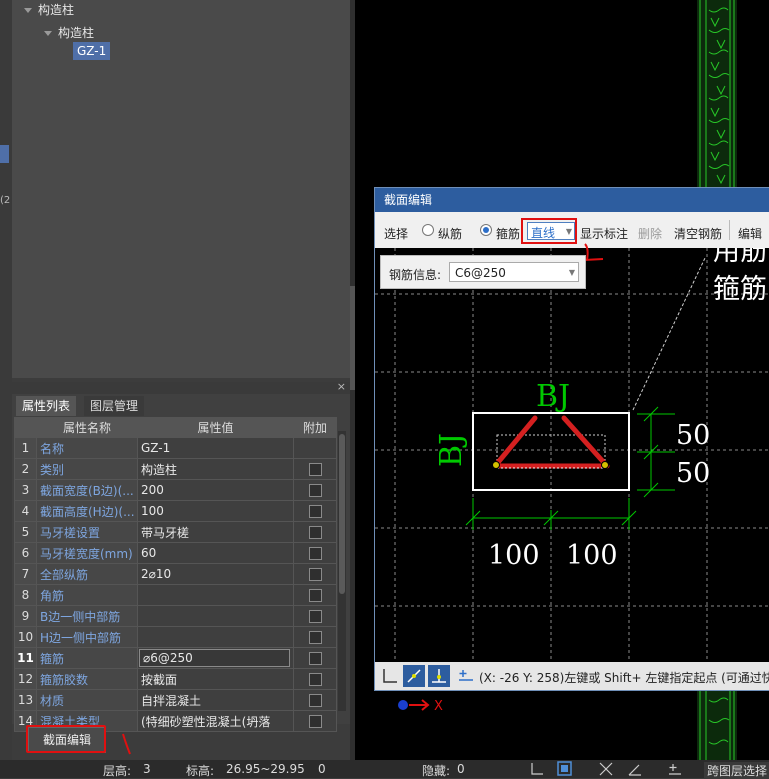 The height and width of the screenshot is (779, 769). Describe the element at coordinates (514, 272) in the screenshot. I see `rebar-info-select: C6@250 ▼` at that location.